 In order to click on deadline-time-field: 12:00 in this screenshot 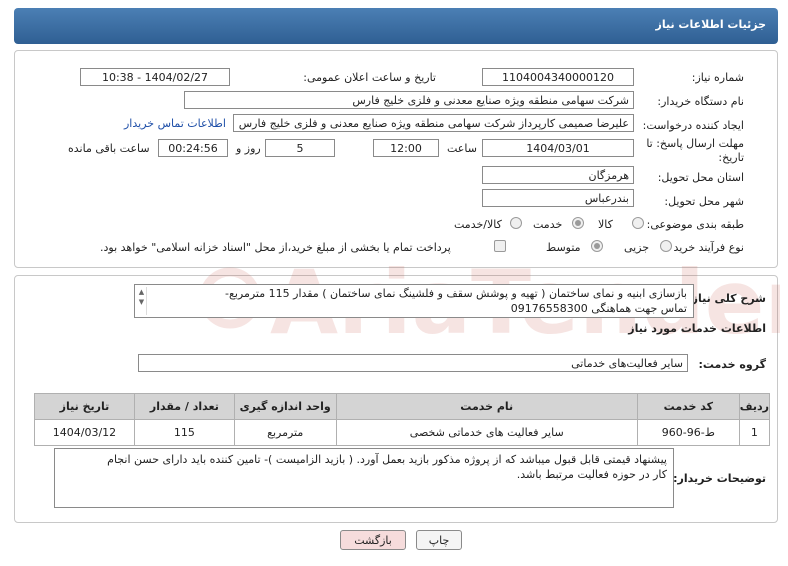, I will do `click(406, 148)`.